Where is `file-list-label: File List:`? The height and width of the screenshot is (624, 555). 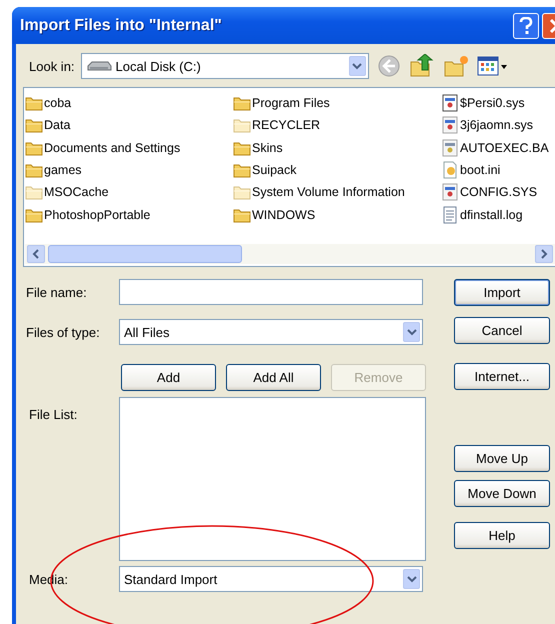
file-list-label: File List: is located at coordinates (53, 414).